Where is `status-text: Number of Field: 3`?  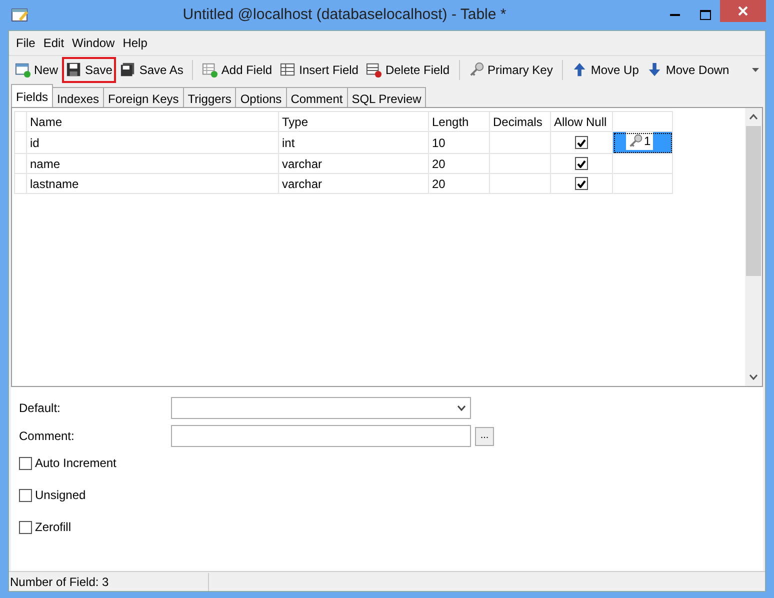
status-text: Number of Field: 3 is located at coordinates (109, 581).